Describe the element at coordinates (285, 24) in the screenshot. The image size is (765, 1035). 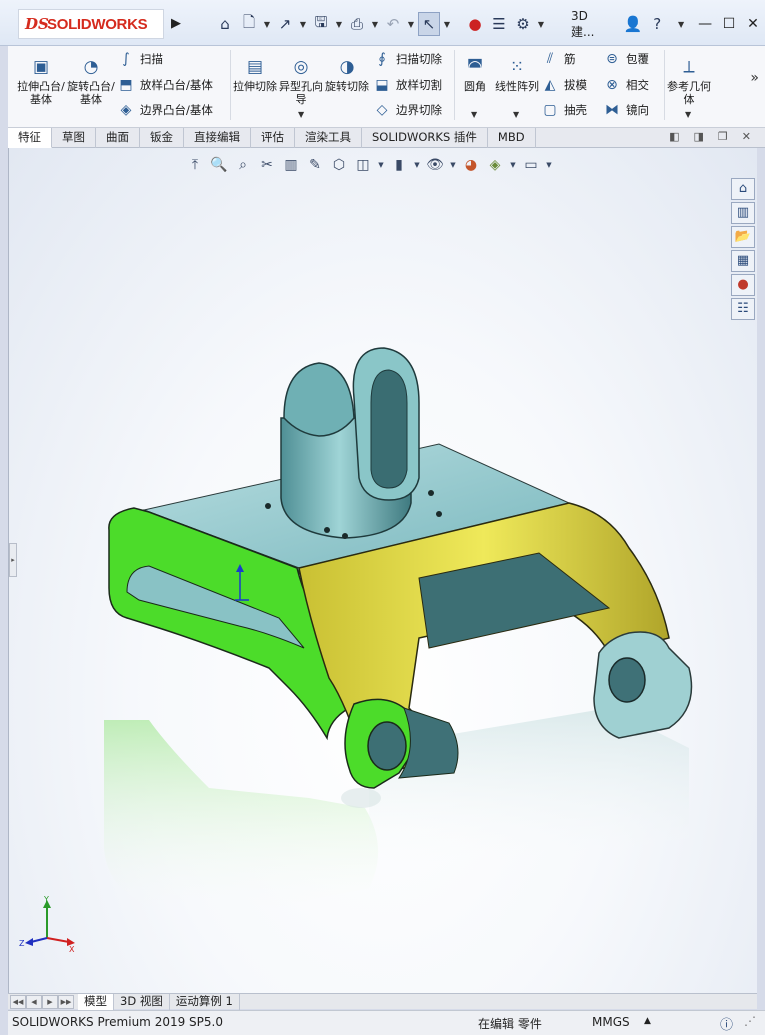
I see `open-icon: ↗` at that location.